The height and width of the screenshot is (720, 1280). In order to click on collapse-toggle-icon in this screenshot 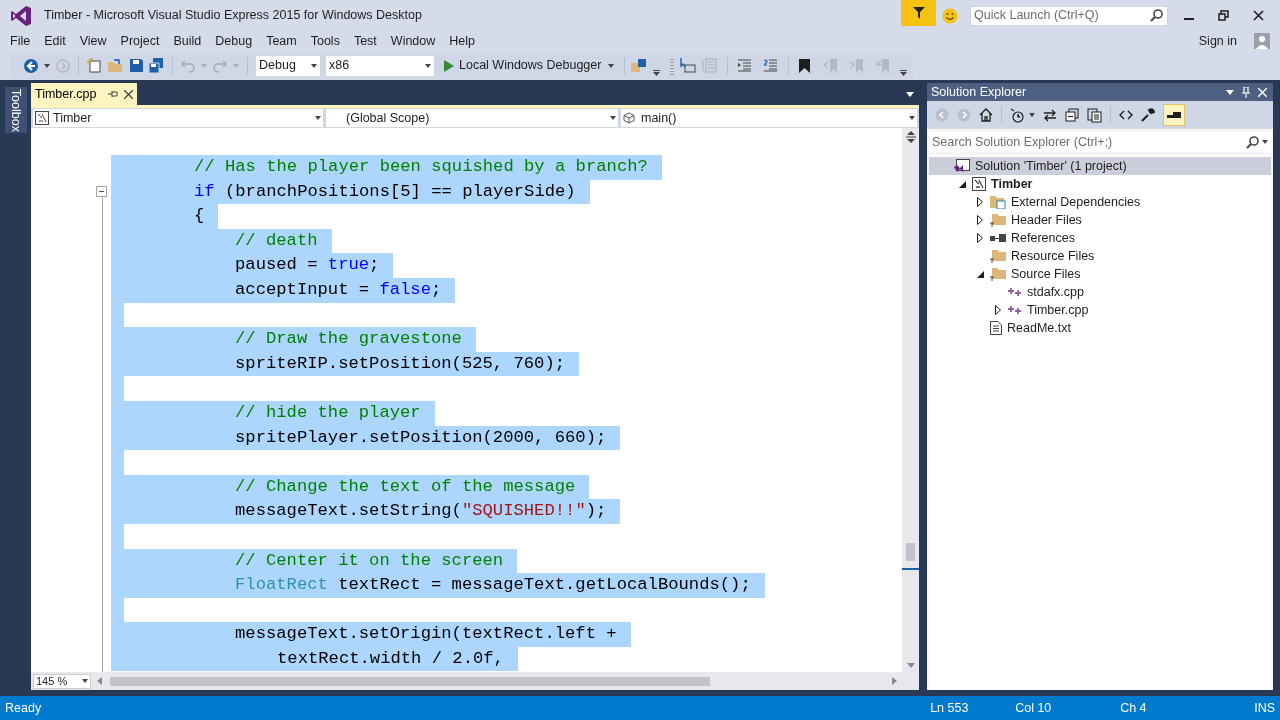, I will do `click(101, 191)`.